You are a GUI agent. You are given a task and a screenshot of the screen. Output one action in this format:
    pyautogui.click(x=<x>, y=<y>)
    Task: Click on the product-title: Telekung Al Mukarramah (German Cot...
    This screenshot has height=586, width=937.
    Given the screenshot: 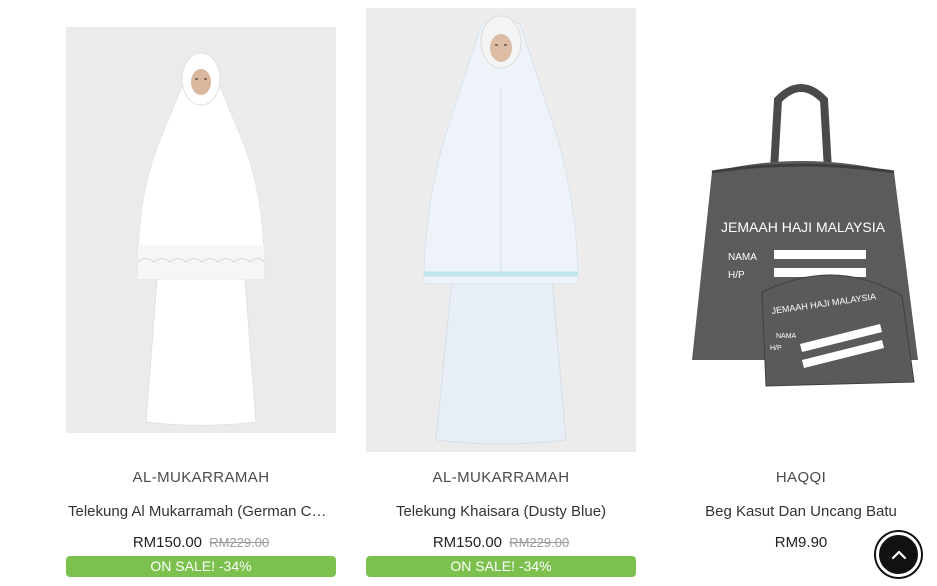 What is the action you would take?
    pyautogui.click(x=201, y=511)
    